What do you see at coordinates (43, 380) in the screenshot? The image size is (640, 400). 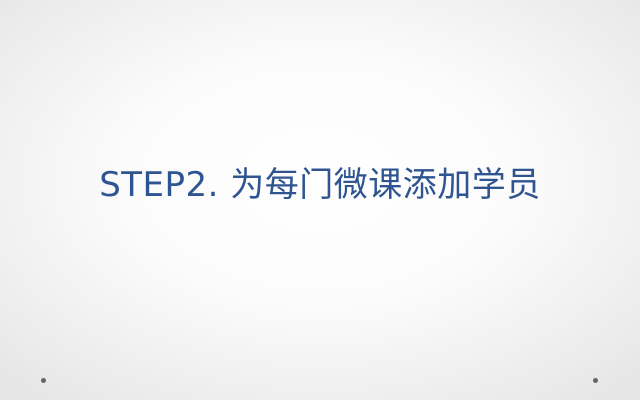 I see `corner-dot-left` at bounding box center [43, 380].